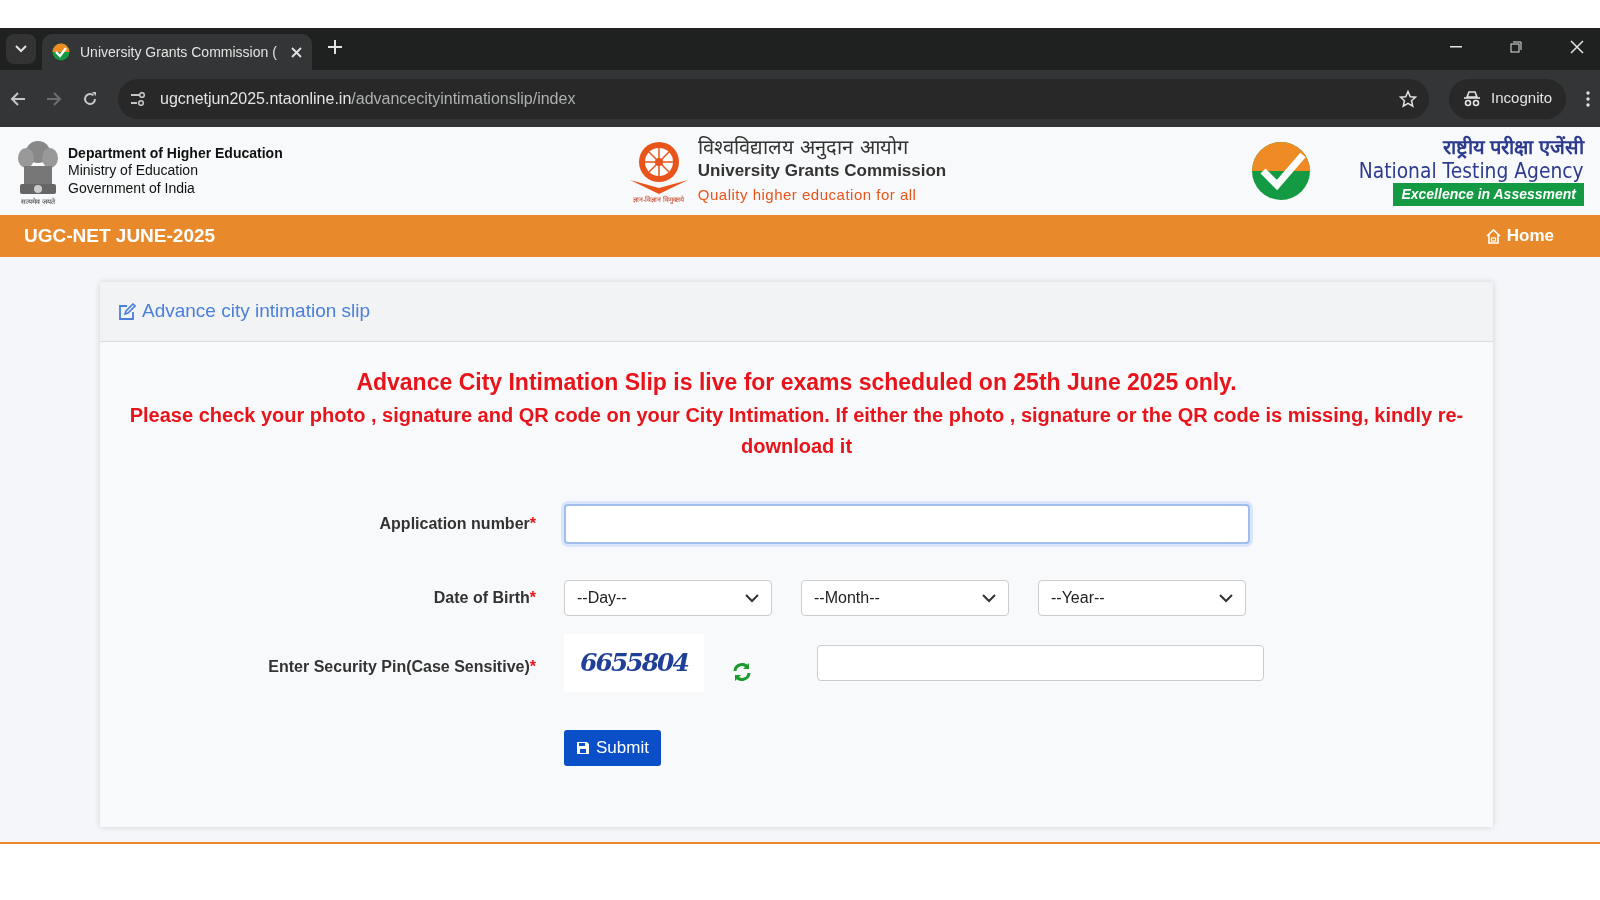 The width and height of the screenshot is (1600, 900). I want to click on url-host: ugcnetjun2025.ntaonline.in, so click(256, 98).